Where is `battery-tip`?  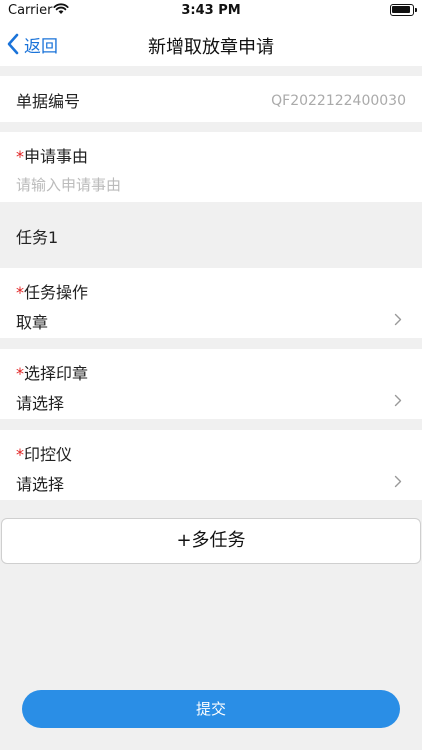
battery-tip is located at coordinates (416, 10).